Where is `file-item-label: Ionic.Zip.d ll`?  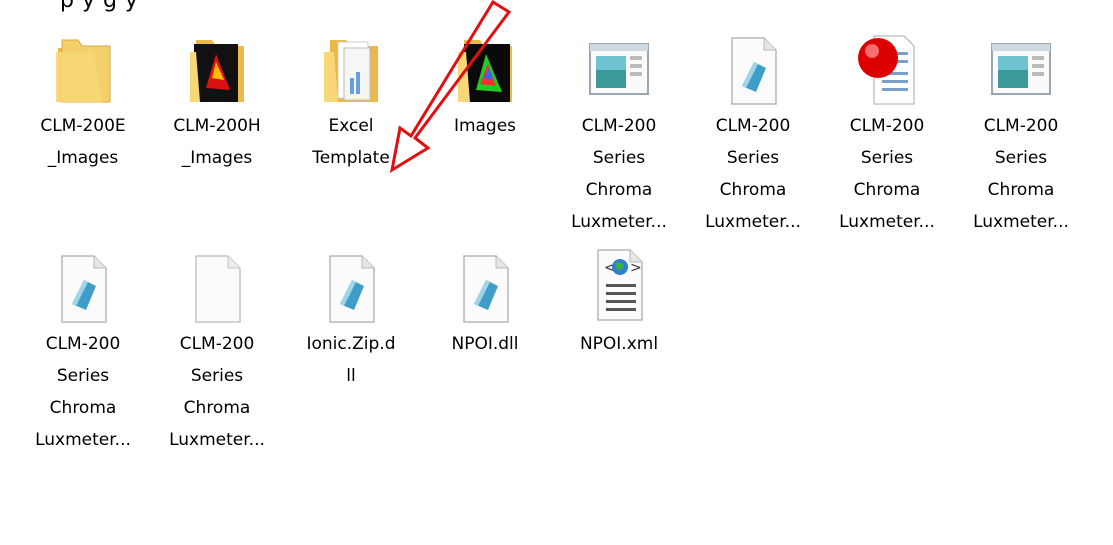 file-item-label: Ionic.Zip.d ll is located at coordinates (351, 360).